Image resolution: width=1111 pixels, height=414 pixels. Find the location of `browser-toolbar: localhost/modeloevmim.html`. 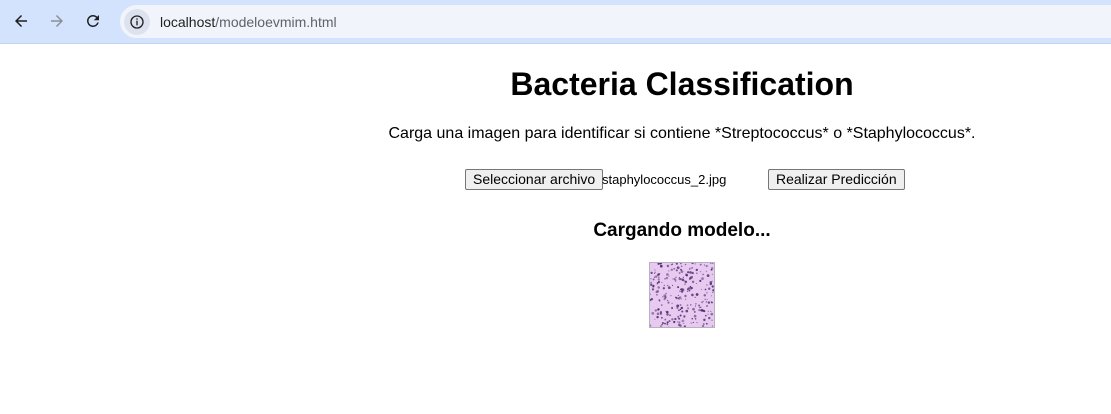

browser-toolbar: localhost/modeloevmim.html is located at coordinates (555, 22).